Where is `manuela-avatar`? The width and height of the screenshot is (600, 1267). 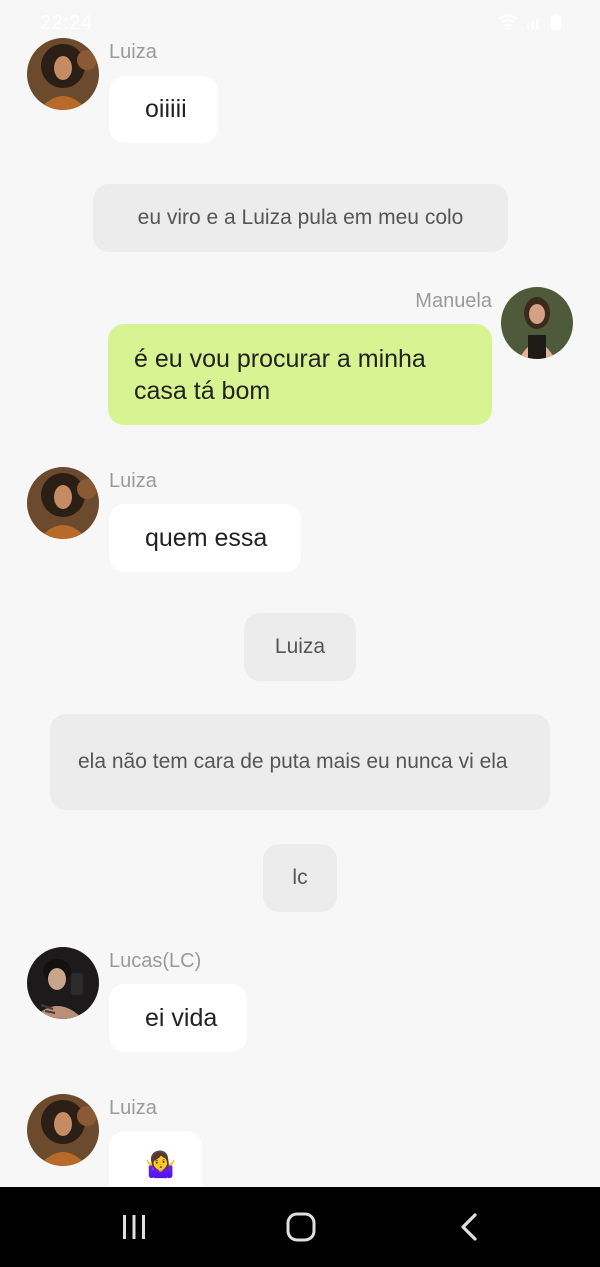 manuela-avatar is located at coordinates (537, 323).